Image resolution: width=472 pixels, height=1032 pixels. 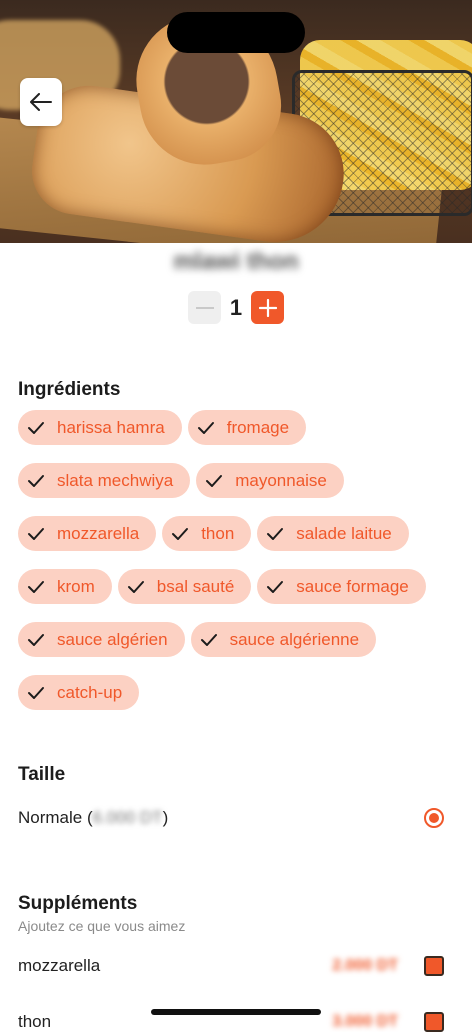 I want to click on ingredient-row: slata mechwiya mayonnaise, so click(x=238, y=480).